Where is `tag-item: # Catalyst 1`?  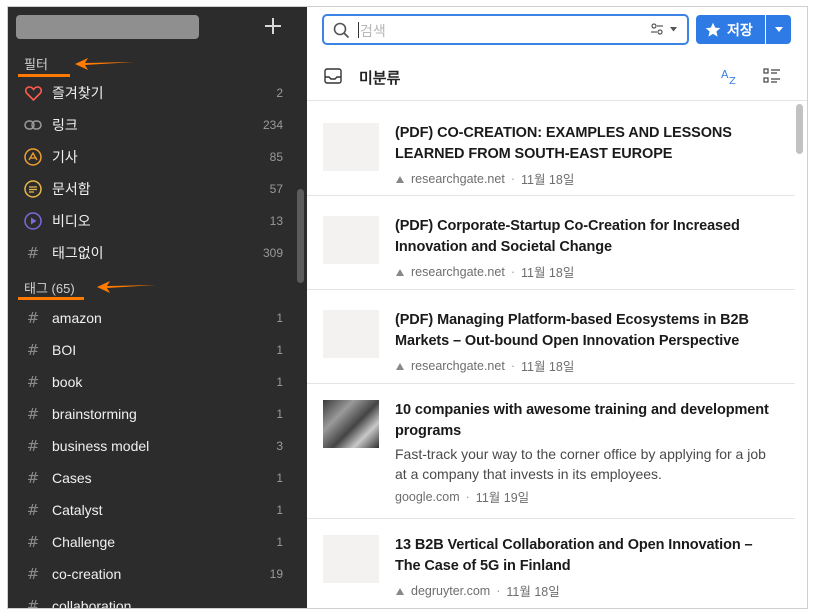 tag-item: # Catalyst 1 is located at coordinates (157, 510).